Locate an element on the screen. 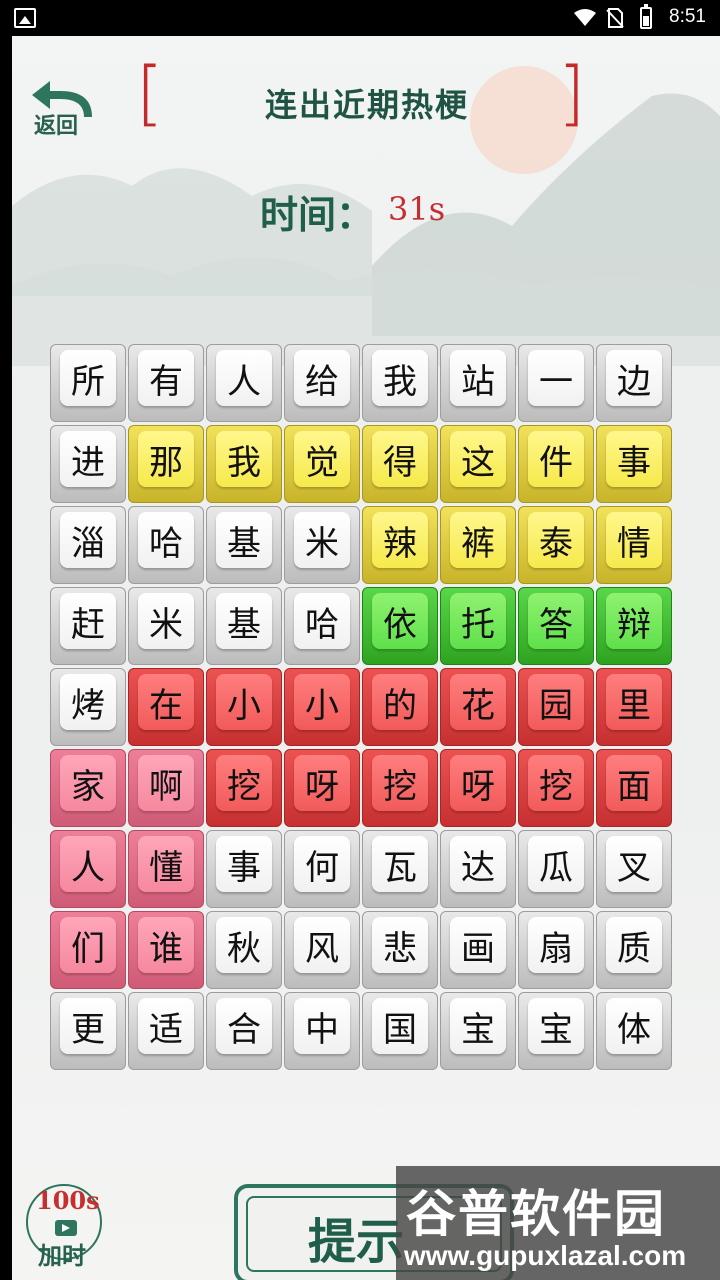 This screenshot has height=1280, width=720. word-tile: 一 is located at coordinates (556, 383).